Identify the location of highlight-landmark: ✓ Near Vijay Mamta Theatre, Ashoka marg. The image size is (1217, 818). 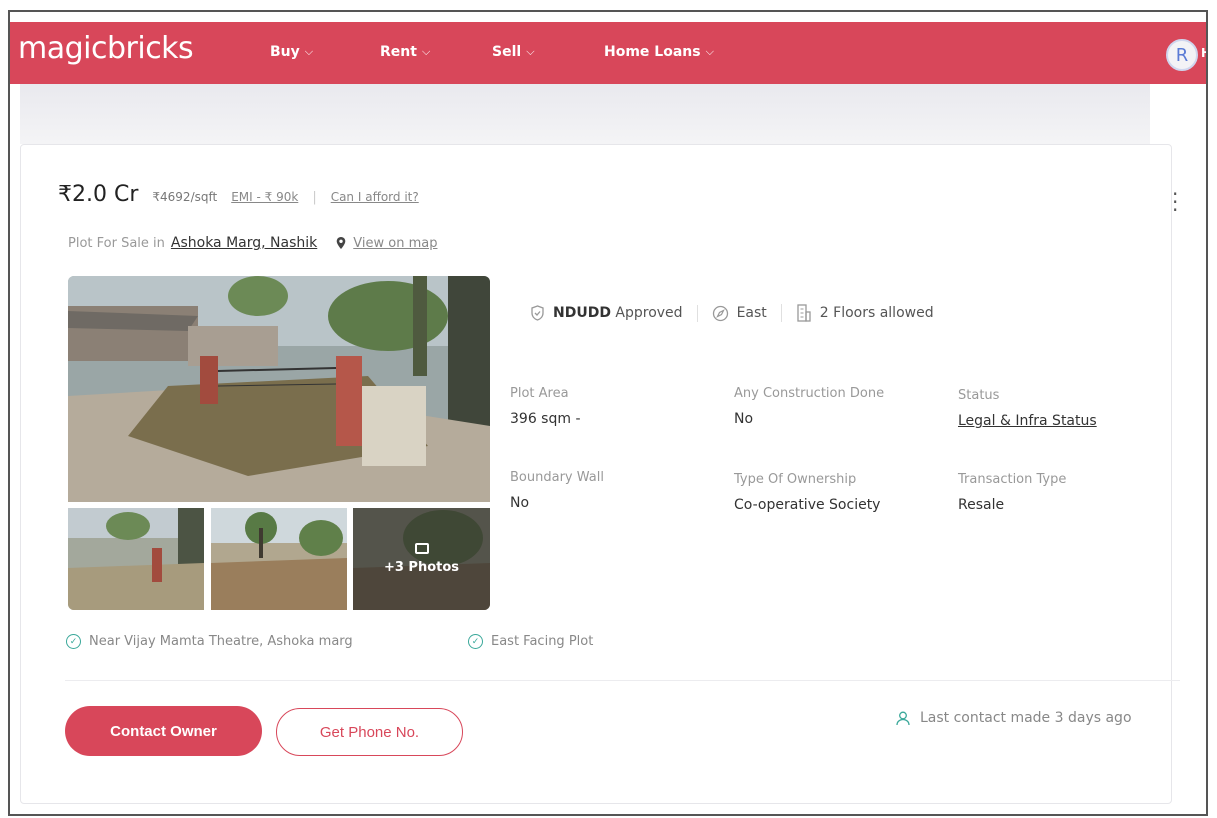
(209, 641).